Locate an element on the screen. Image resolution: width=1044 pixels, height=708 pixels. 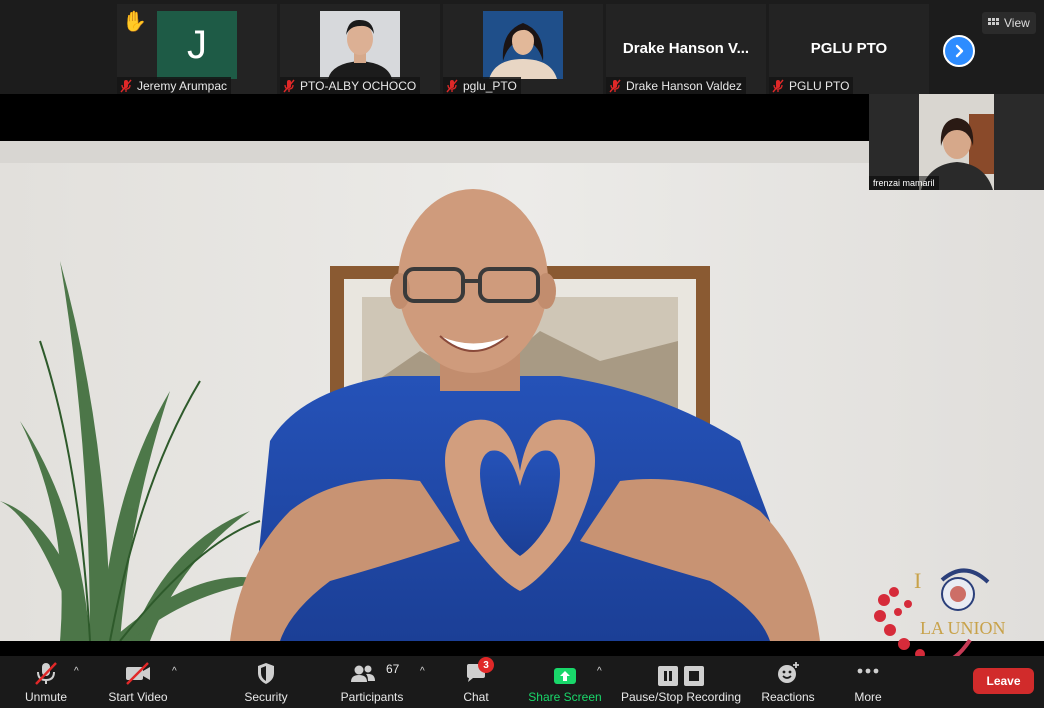
video-options-caret: ^ is located at coordinates (174, 671).